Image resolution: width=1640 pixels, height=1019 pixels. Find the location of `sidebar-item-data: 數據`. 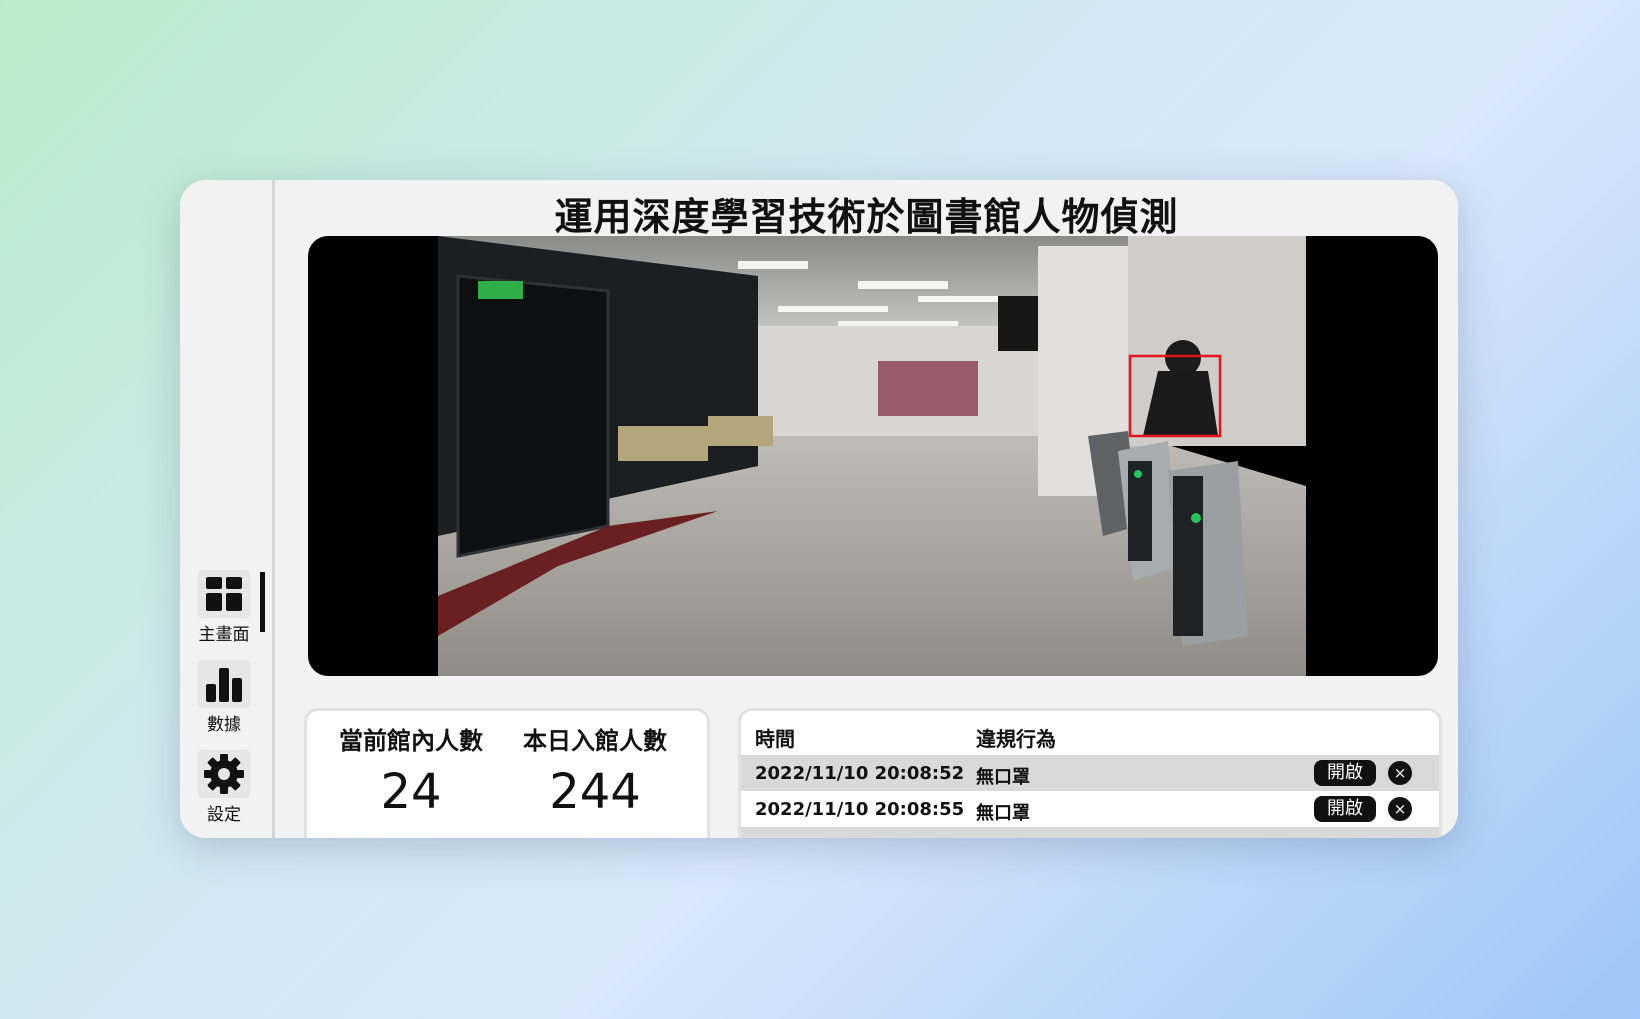

sidebar-item-data: 數據 is located at coordinates (224, 698).